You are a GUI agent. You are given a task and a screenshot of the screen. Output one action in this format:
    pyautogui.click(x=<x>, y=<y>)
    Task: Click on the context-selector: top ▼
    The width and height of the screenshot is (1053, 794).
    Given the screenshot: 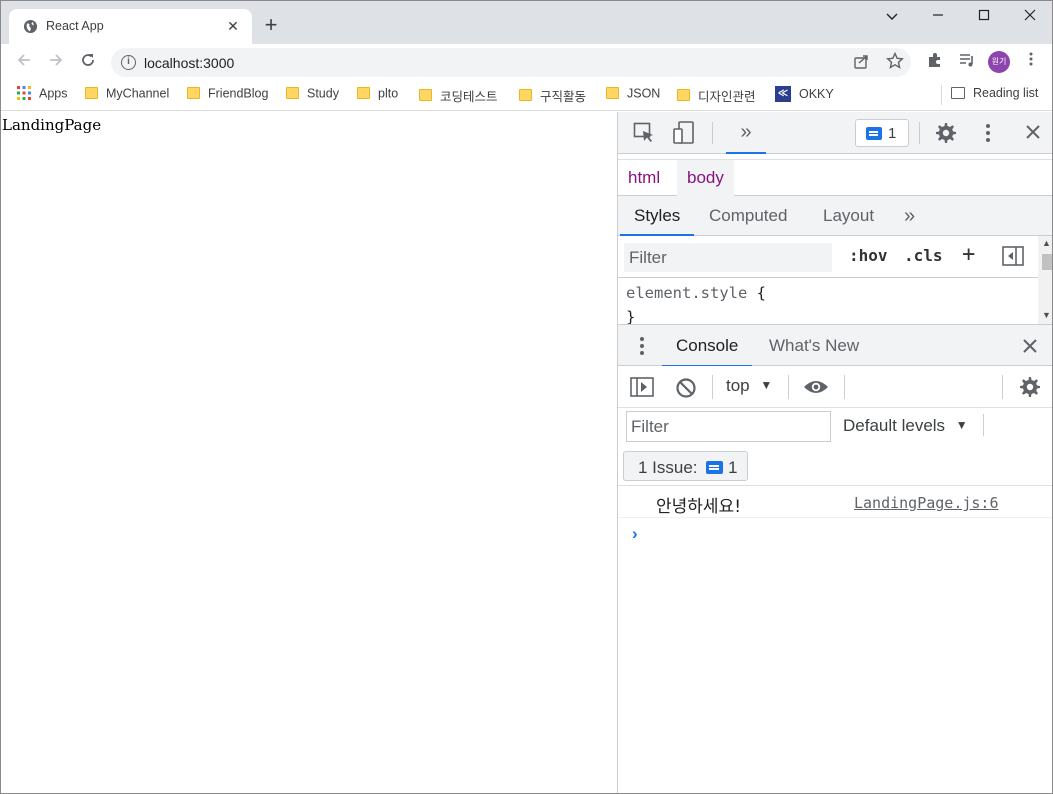 What is the action you would take?
    pyautogui.click(x=749, y=386)
    